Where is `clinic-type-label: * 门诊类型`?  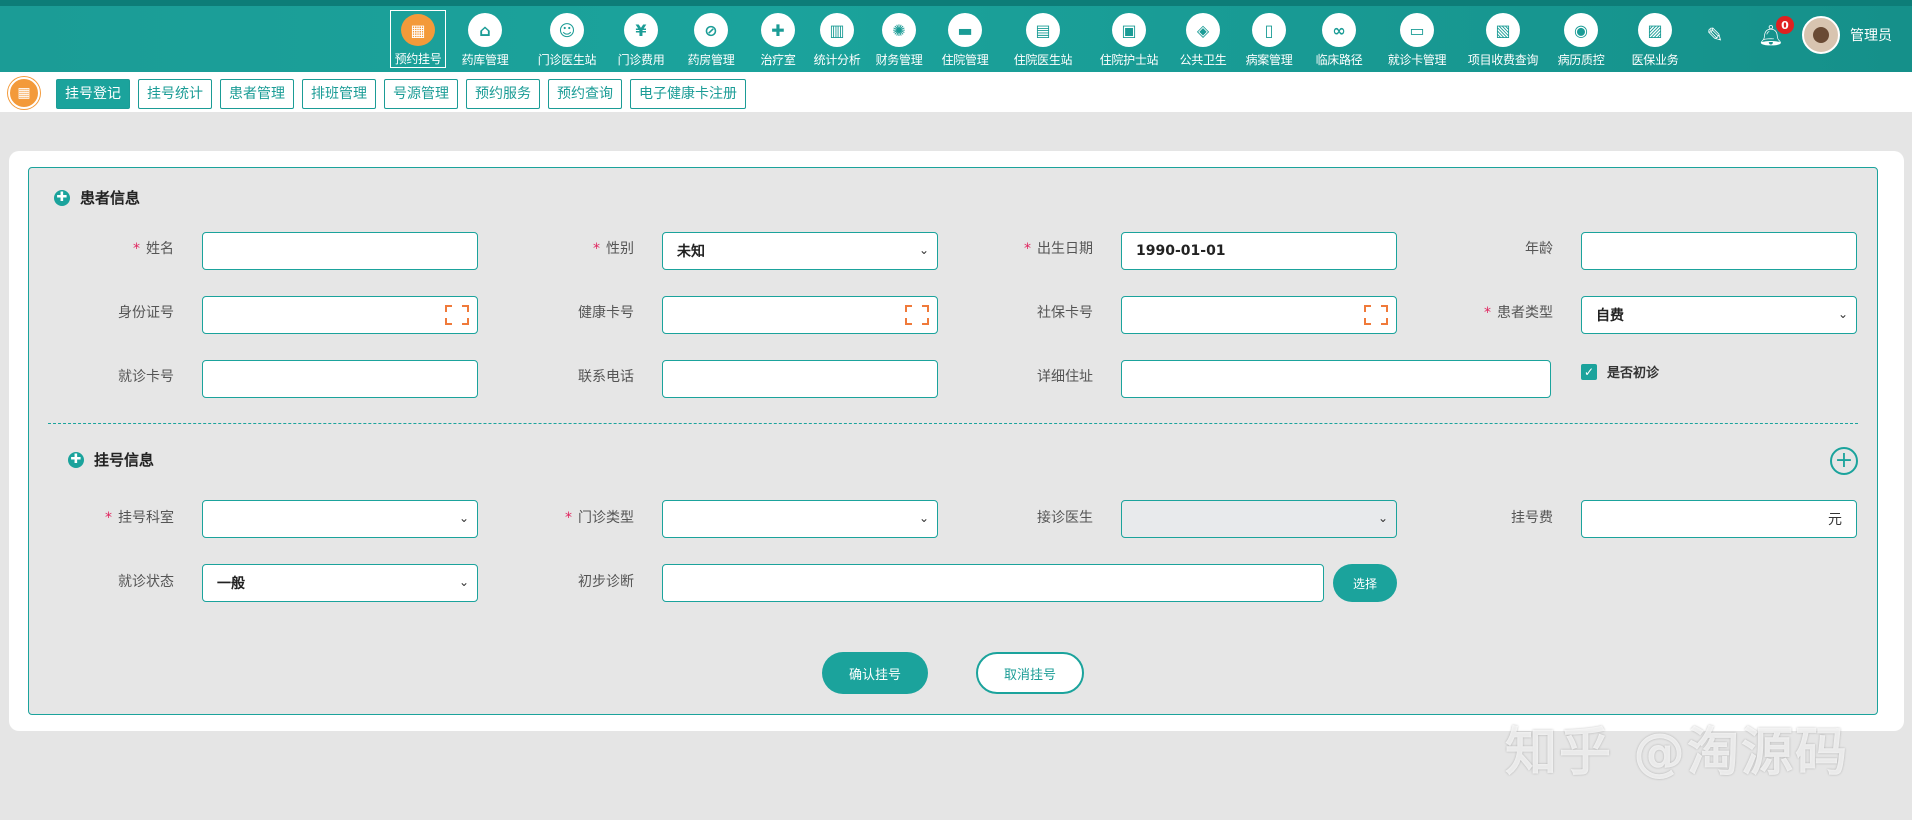 clinic-type-label: * 门诊类型 is located at coordinates (599, 518).